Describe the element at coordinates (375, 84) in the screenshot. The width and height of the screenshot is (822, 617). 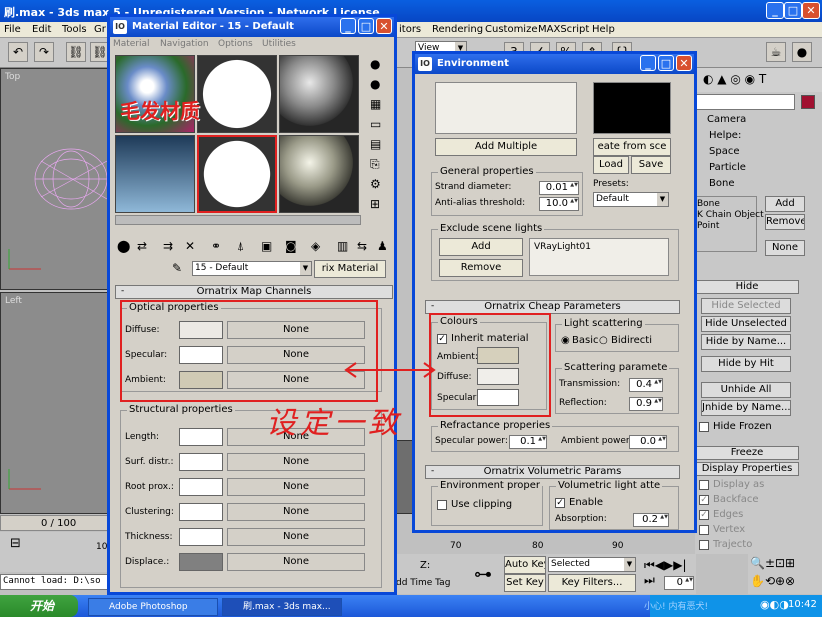
I see `backlight-icon: ●` at that location.